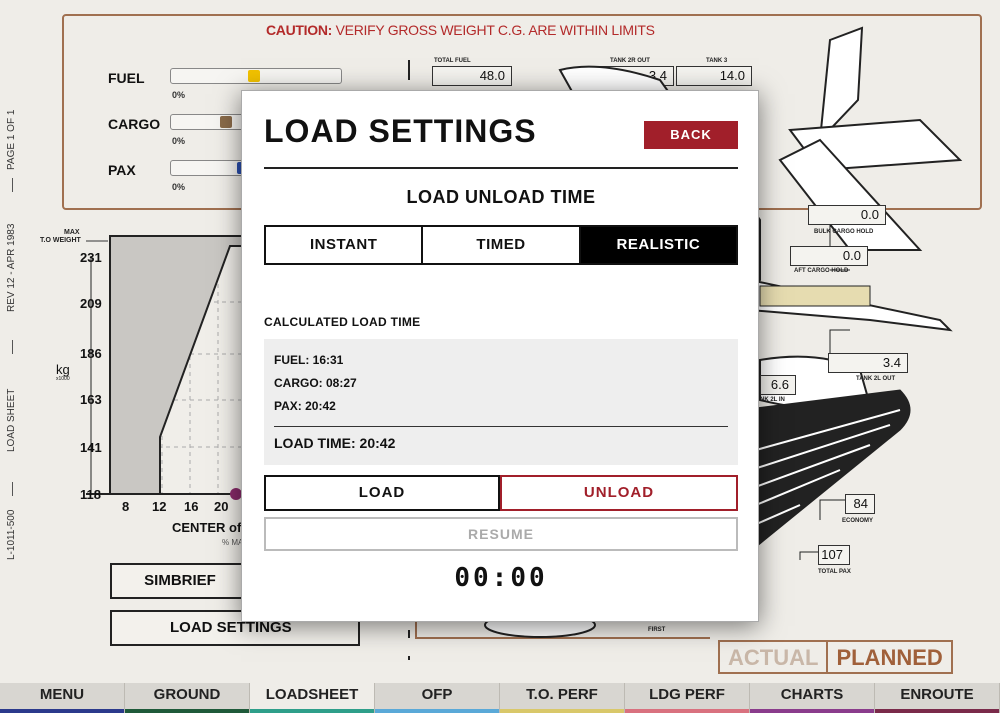 The height and width of the screenshot is (713, 1000). Describe the element at coordinates (187, 694) in the screenshot. I see `nav-label: GROUND` at that location.